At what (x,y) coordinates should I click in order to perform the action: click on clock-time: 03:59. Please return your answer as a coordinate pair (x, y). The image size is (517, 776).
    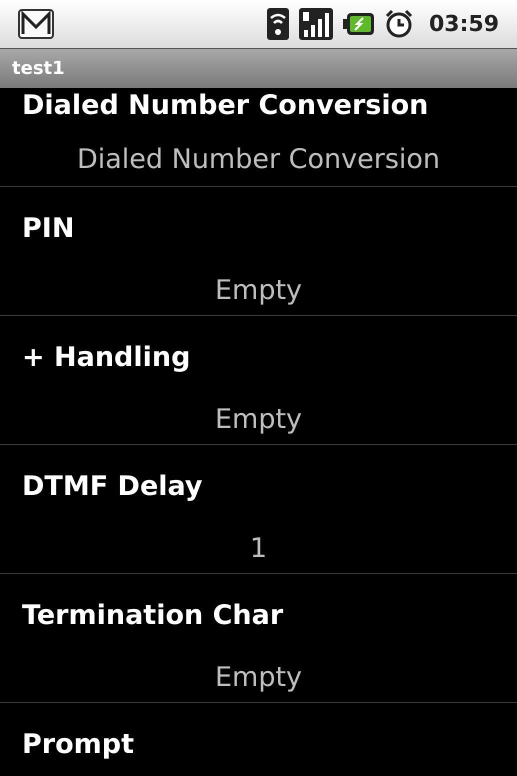
    Looking at the image, I should click on (463, 24).